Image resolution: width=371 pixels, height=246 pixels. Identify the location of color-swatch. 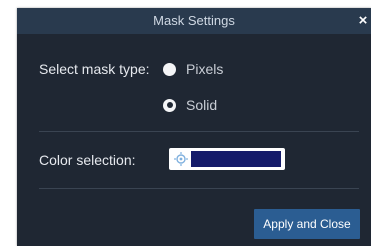
(236, 159).